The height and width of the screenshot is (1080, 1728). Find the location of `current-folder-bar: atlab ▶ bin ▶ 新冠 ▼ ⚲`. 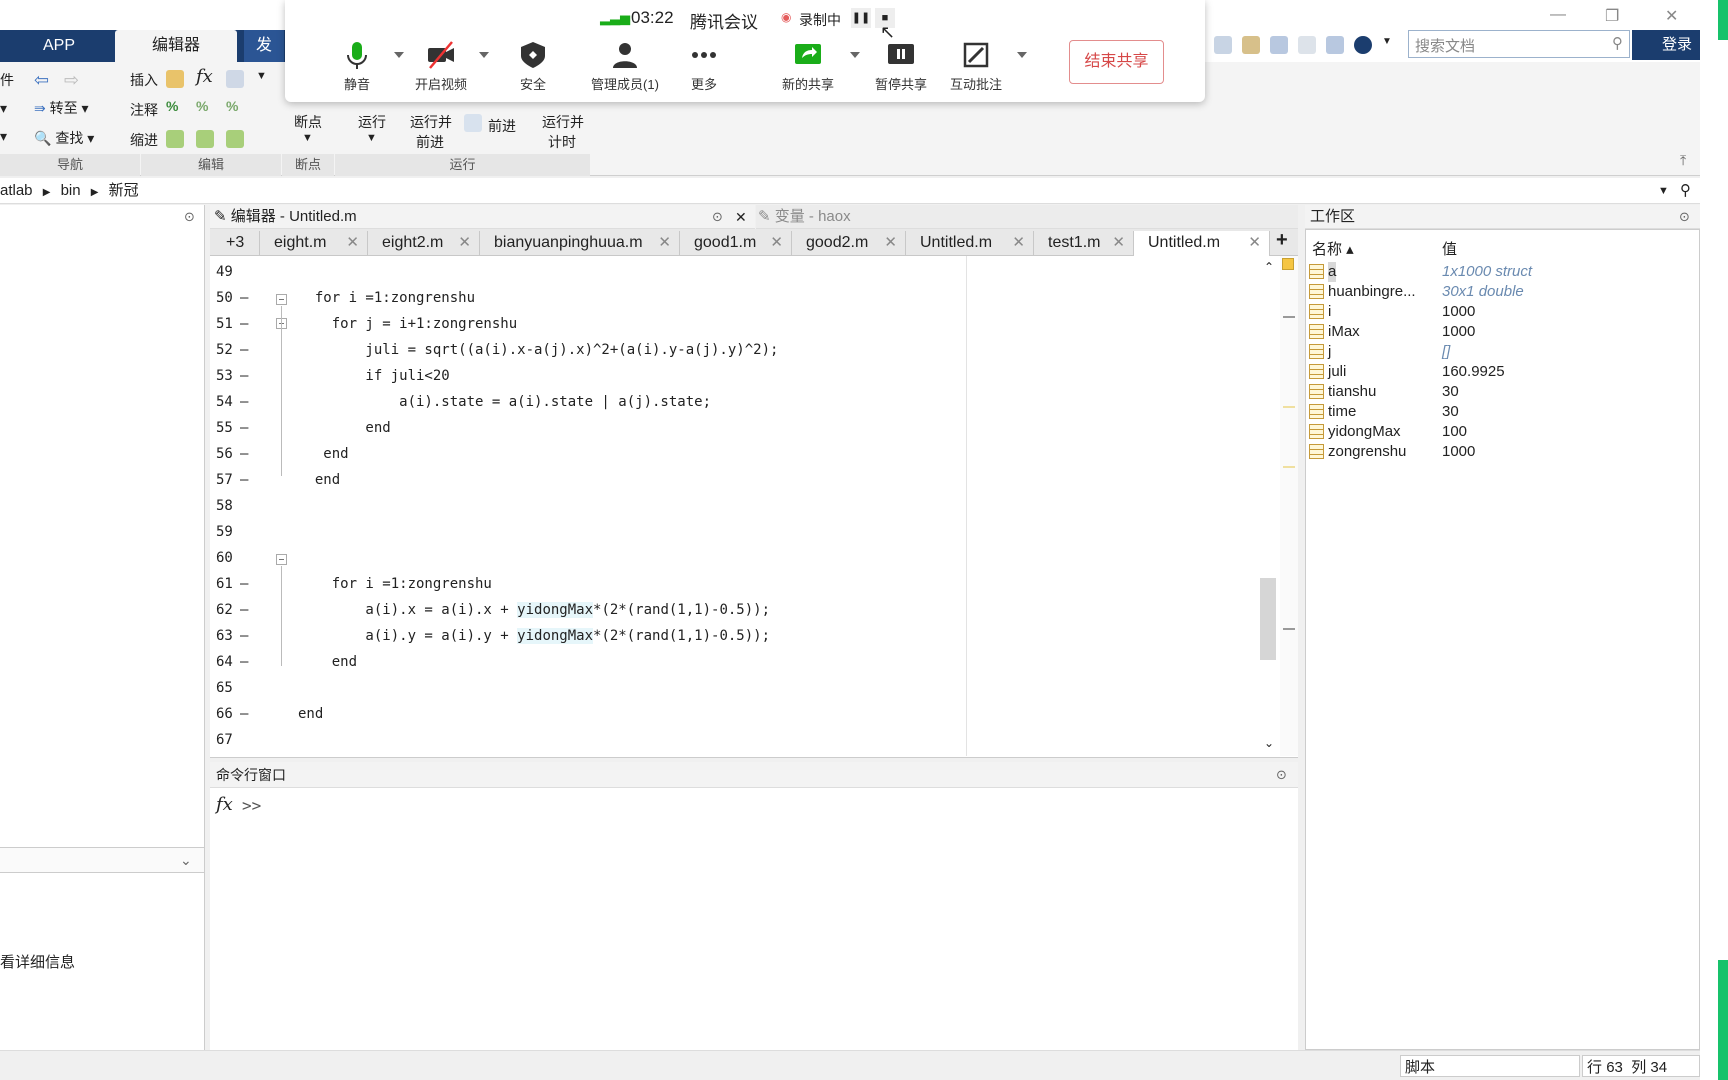

current-folder-bar: atlab ▶ bin ▶ 新冠 ▼ ⚲ is located at coordinates (850, 191).